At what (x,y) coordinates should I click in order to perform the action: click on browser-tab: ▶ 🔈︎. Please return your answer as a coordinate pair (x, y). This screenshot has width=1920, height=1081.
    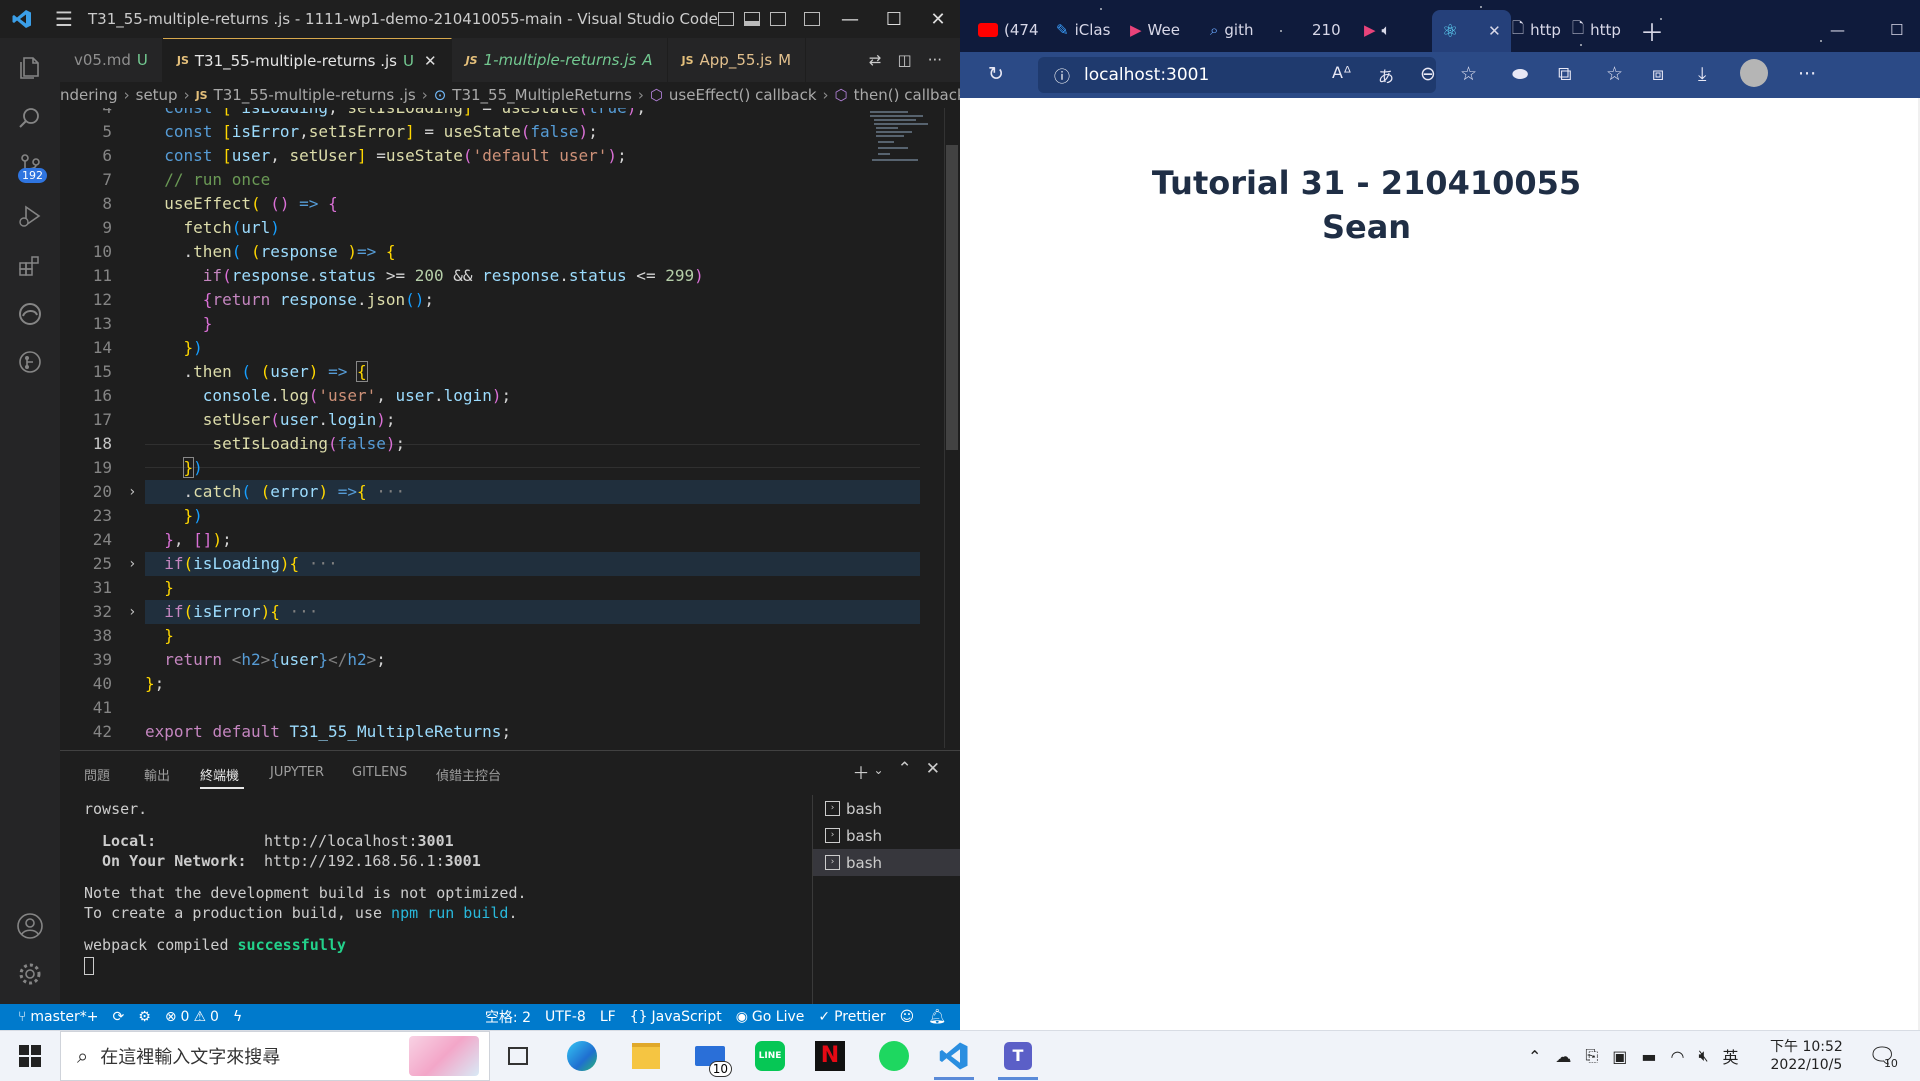
    Looking at the image, I should click on (1377, 30).